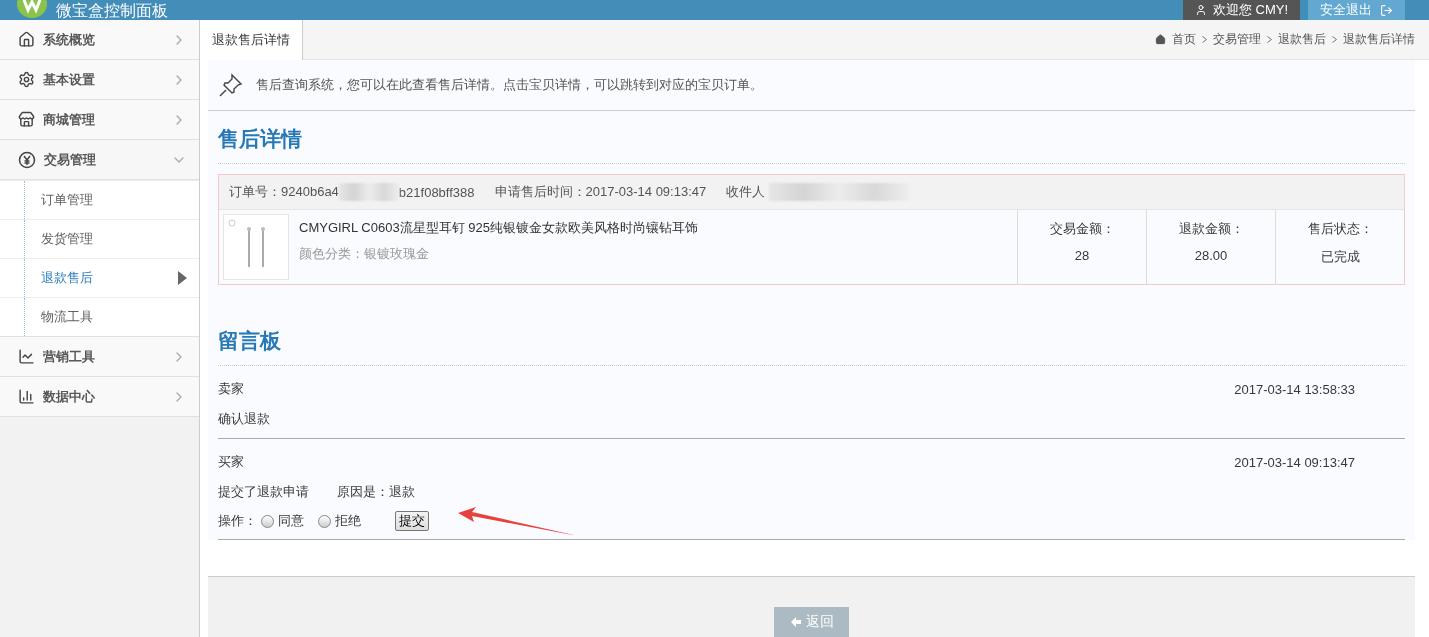 The height and width of the screenshot is (637, 1429). What do you see at coordinates (231, 462) in the screenshot?
I see `message-author: 买家` at bounding box center [231, 462].